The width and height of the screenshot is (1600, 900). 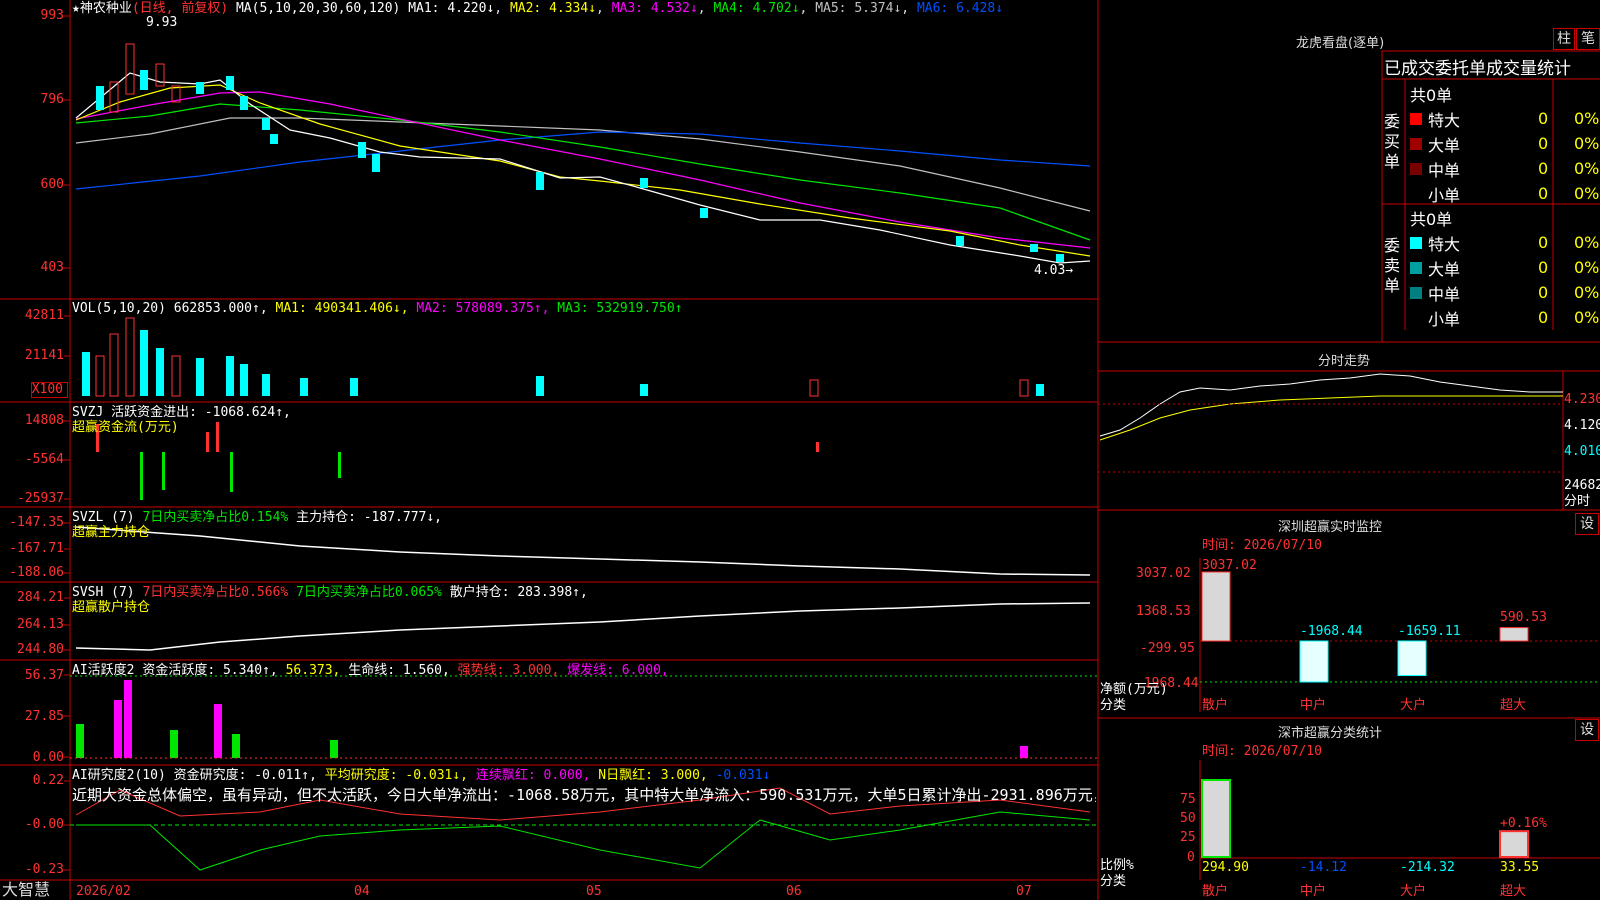 I want to click on classify-bars, so click(x=1365, y=819).